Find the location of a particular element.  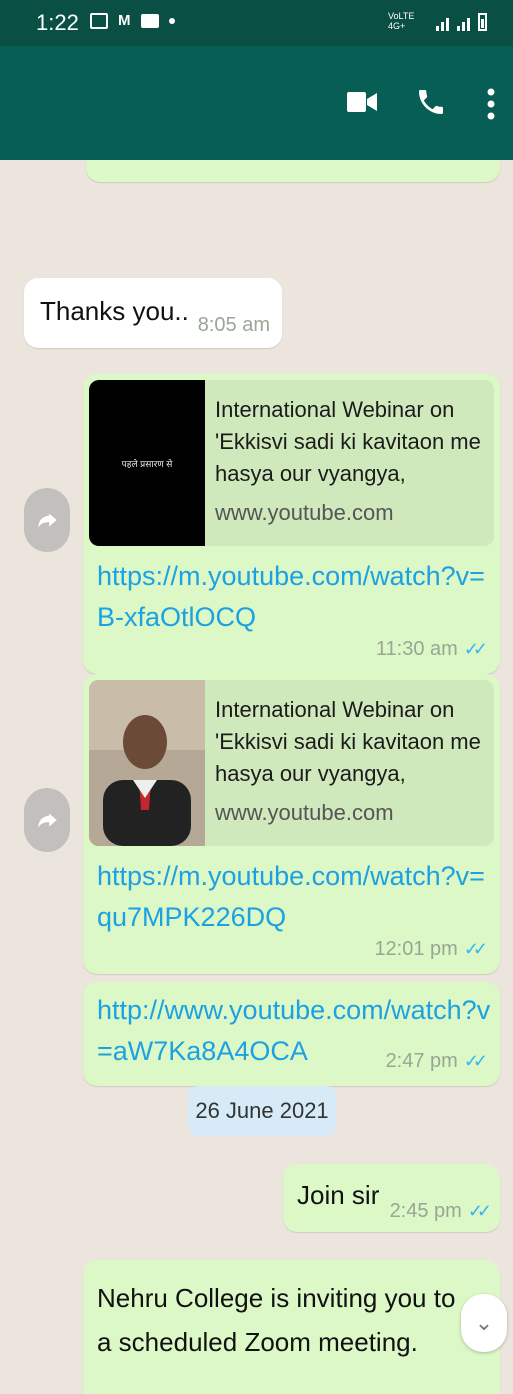

time-label: 11:30 am is located at coordinates (416, 649).